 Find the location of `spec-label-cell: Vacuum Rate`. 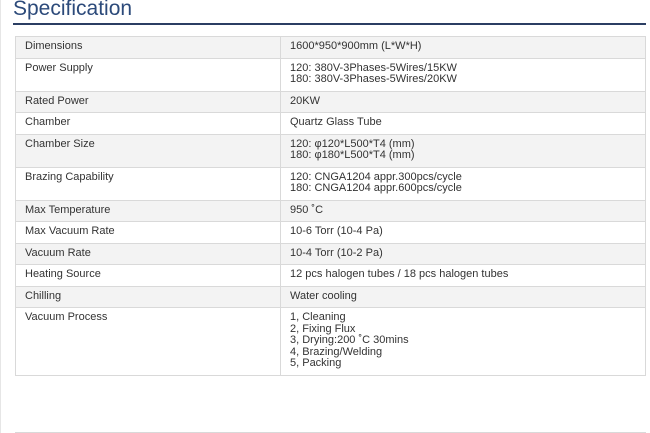

spec-label-cell: Vacuum Rate is located at coordinates (148, 253).